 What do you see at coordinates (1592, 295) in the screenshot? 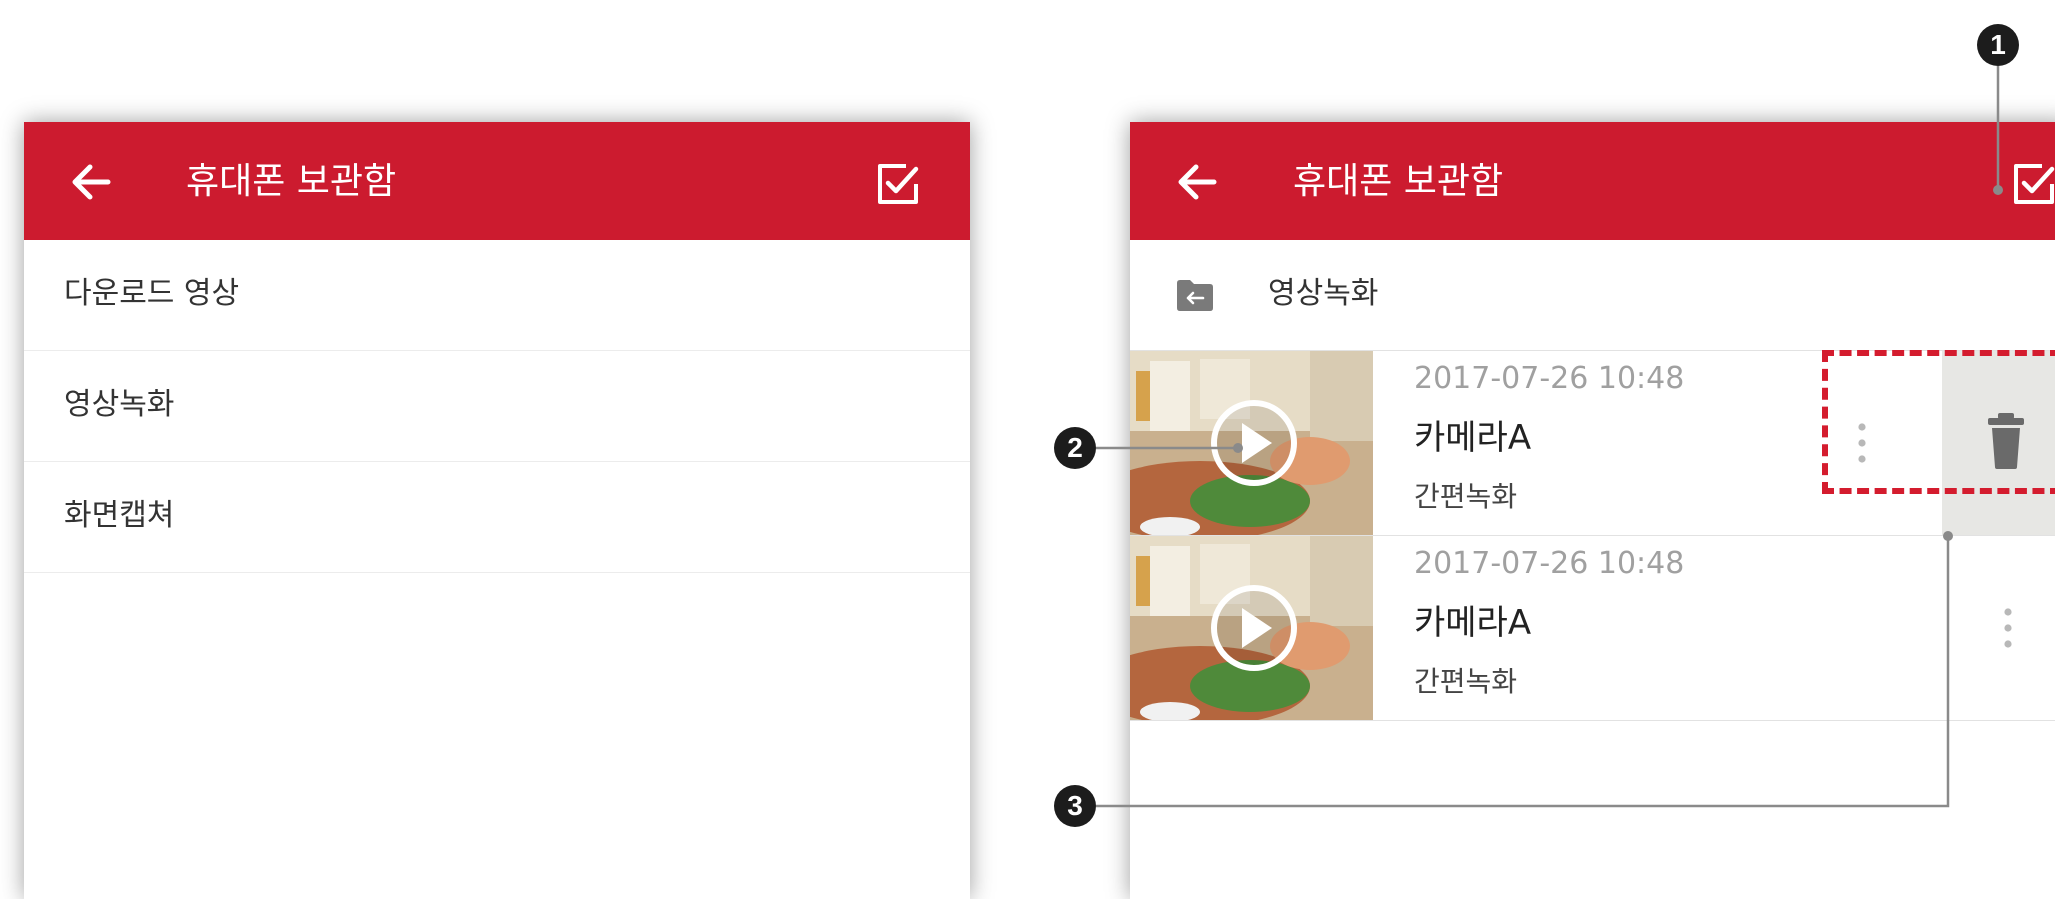
I see `parent-folder-row: 영상녹화` at bounding box center [1592, 295].